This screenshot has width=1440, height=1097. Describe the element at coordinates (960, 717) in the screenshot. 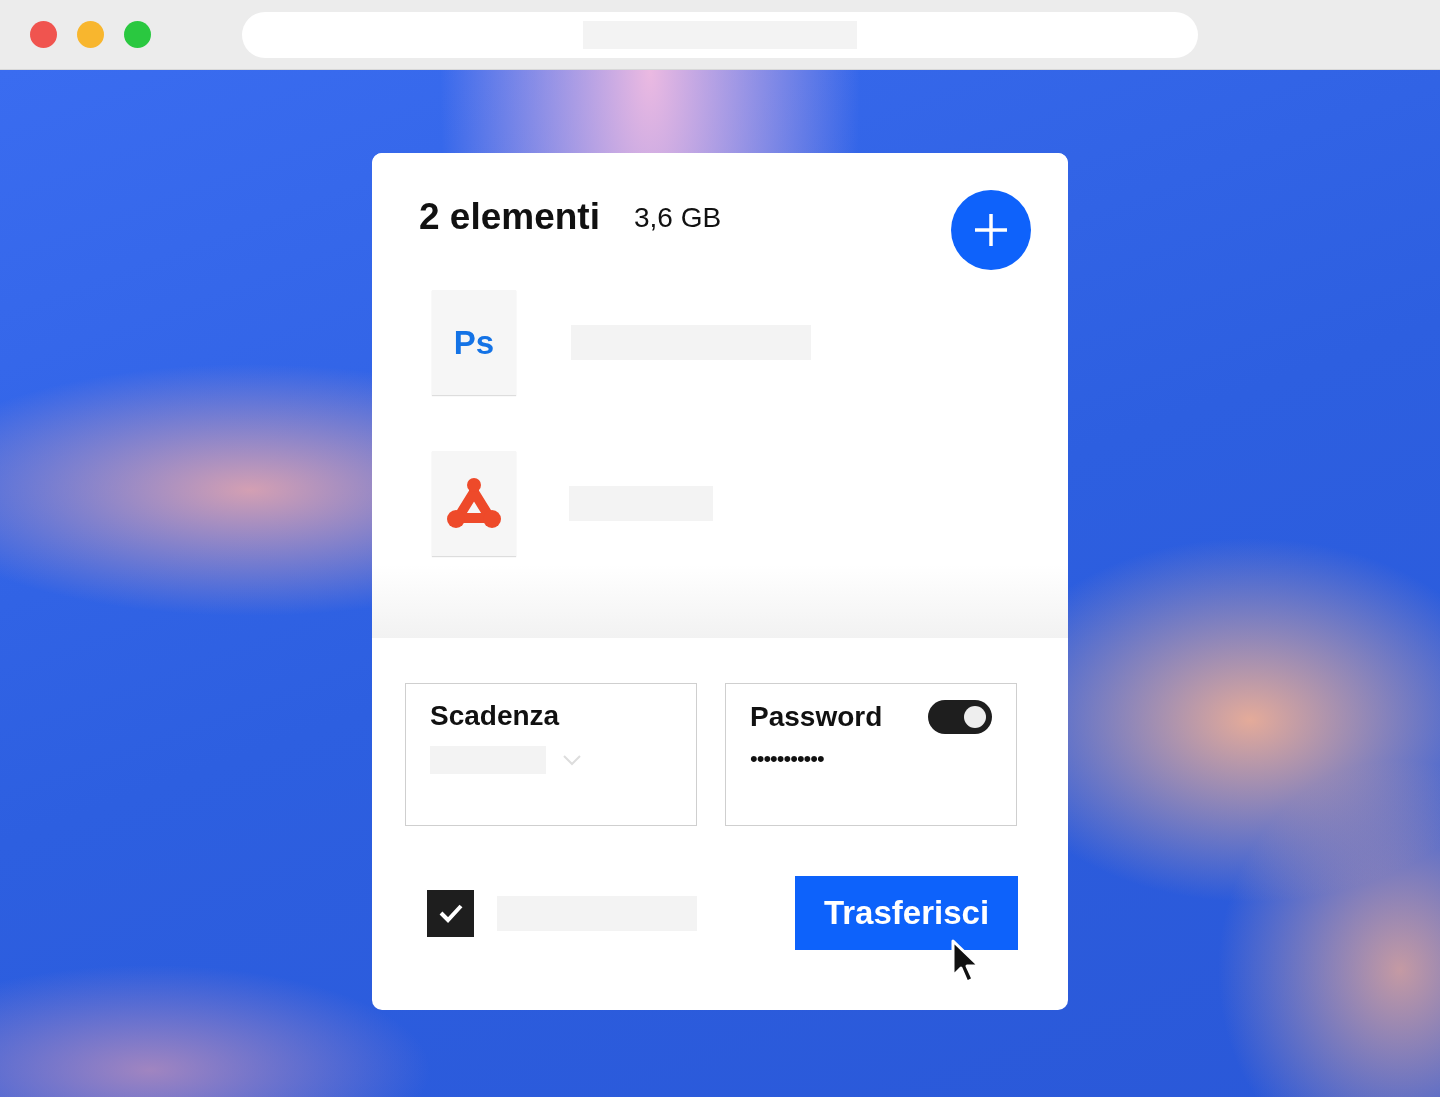

I see `password-toggle` at that location.